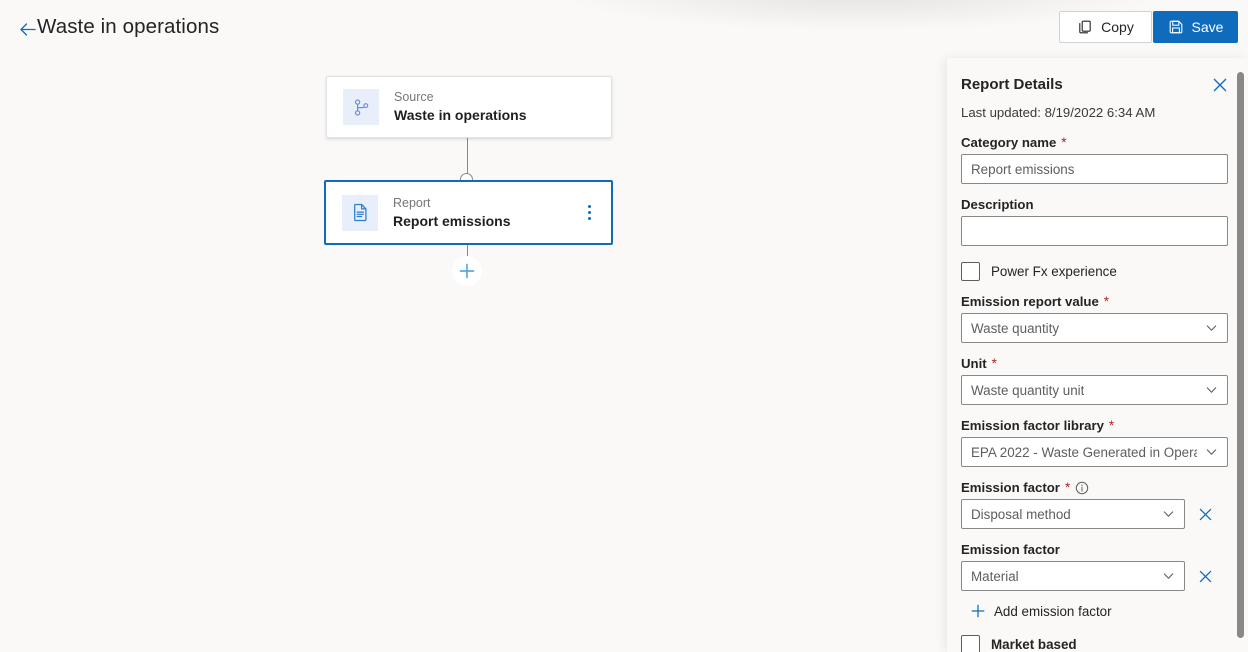 The height and width of the screenshot is (652, 1248). What do you see at coordinates (1094, 87) in the screenshot?
I see `panel-header: Report Details` at bounding box center [1094, 87].